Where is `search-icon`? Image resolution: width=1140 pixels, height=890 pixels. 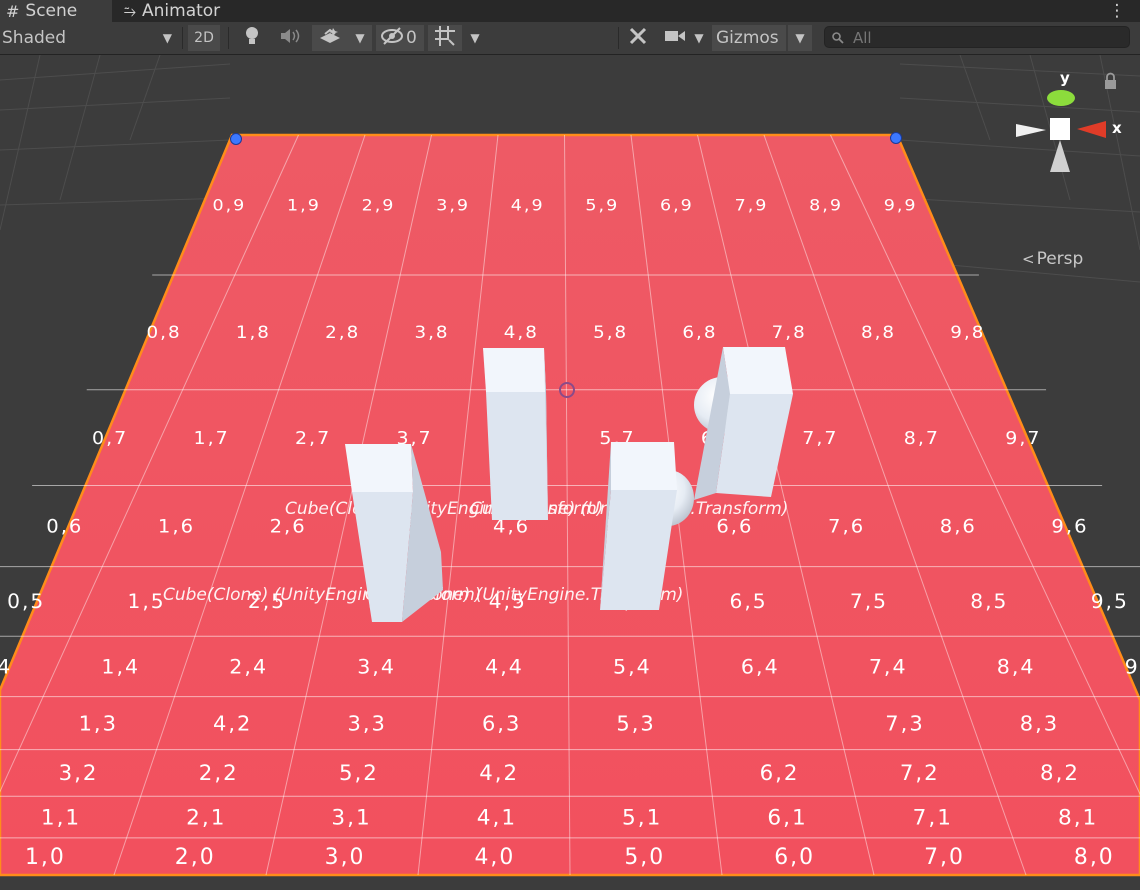 search-icon is located at coordinates (838, 39).